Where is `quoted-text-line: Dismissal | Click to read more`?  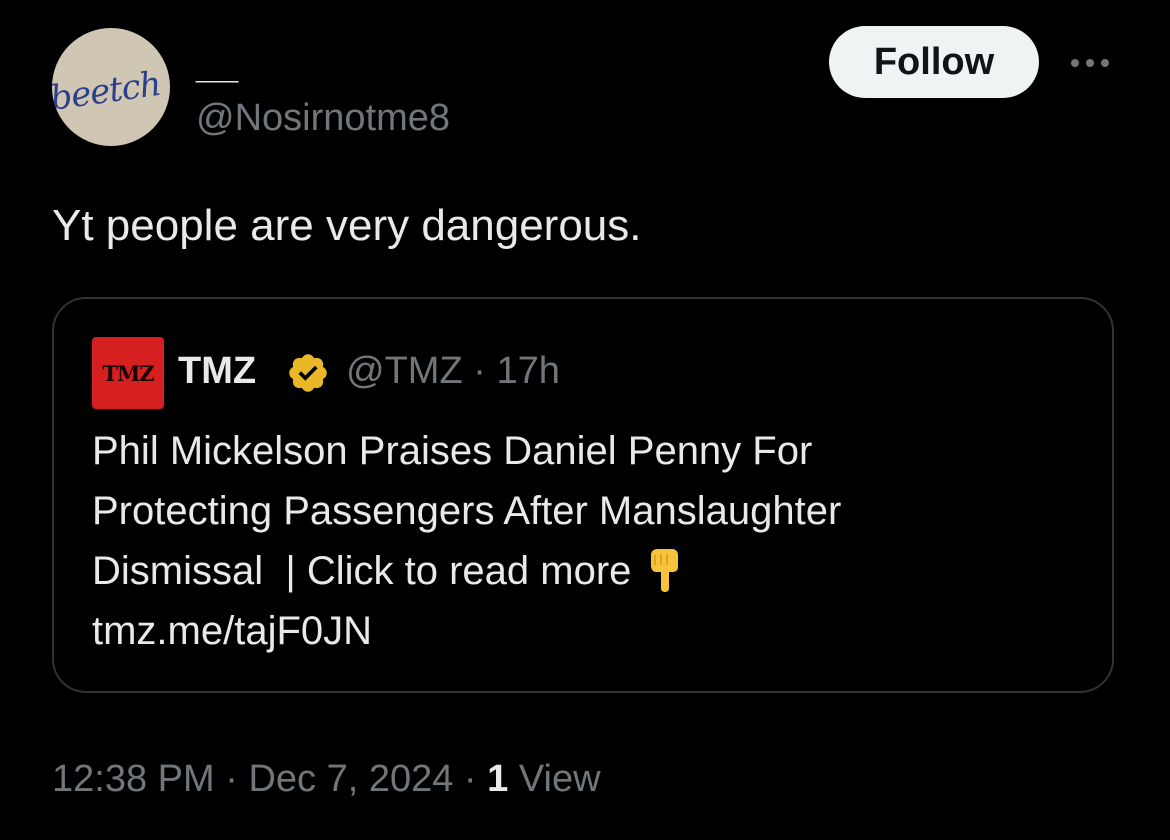
quoted-text-line: Dismissal | Click to read more is located at coordinates (592, 571).